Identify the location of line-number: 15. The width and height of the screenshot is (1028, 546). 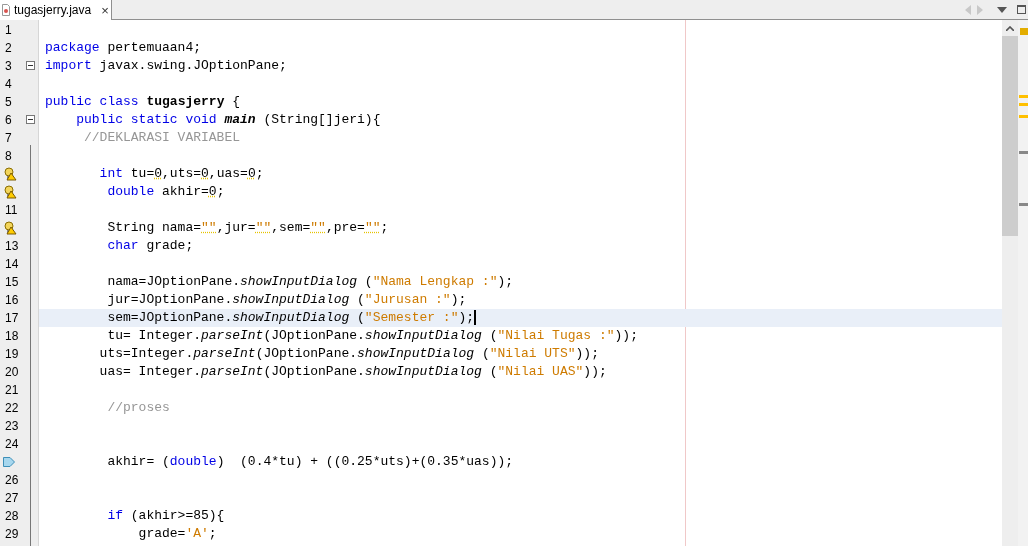
(12, 282).